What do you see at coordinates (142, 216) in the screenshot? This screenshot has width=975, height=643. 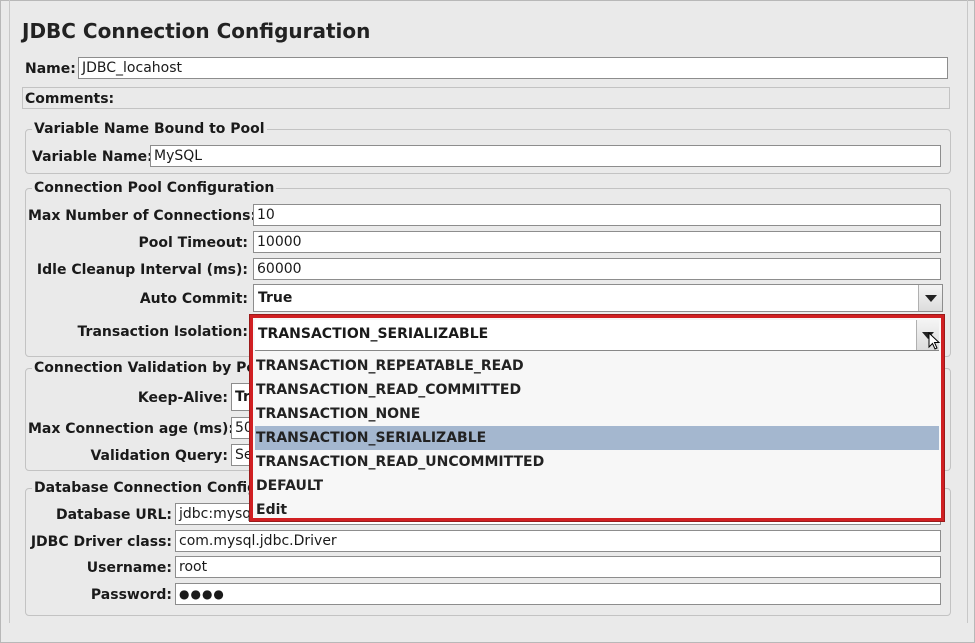 I see `max-connections-label: Max Number of Connections:` at bounding box center [142, 216].